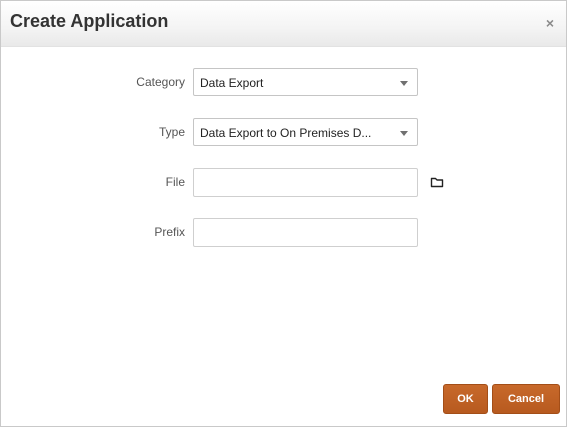 This screenshot has width=567, height=427. I want to click on prefix-row: Prefix, so click(283, 233).